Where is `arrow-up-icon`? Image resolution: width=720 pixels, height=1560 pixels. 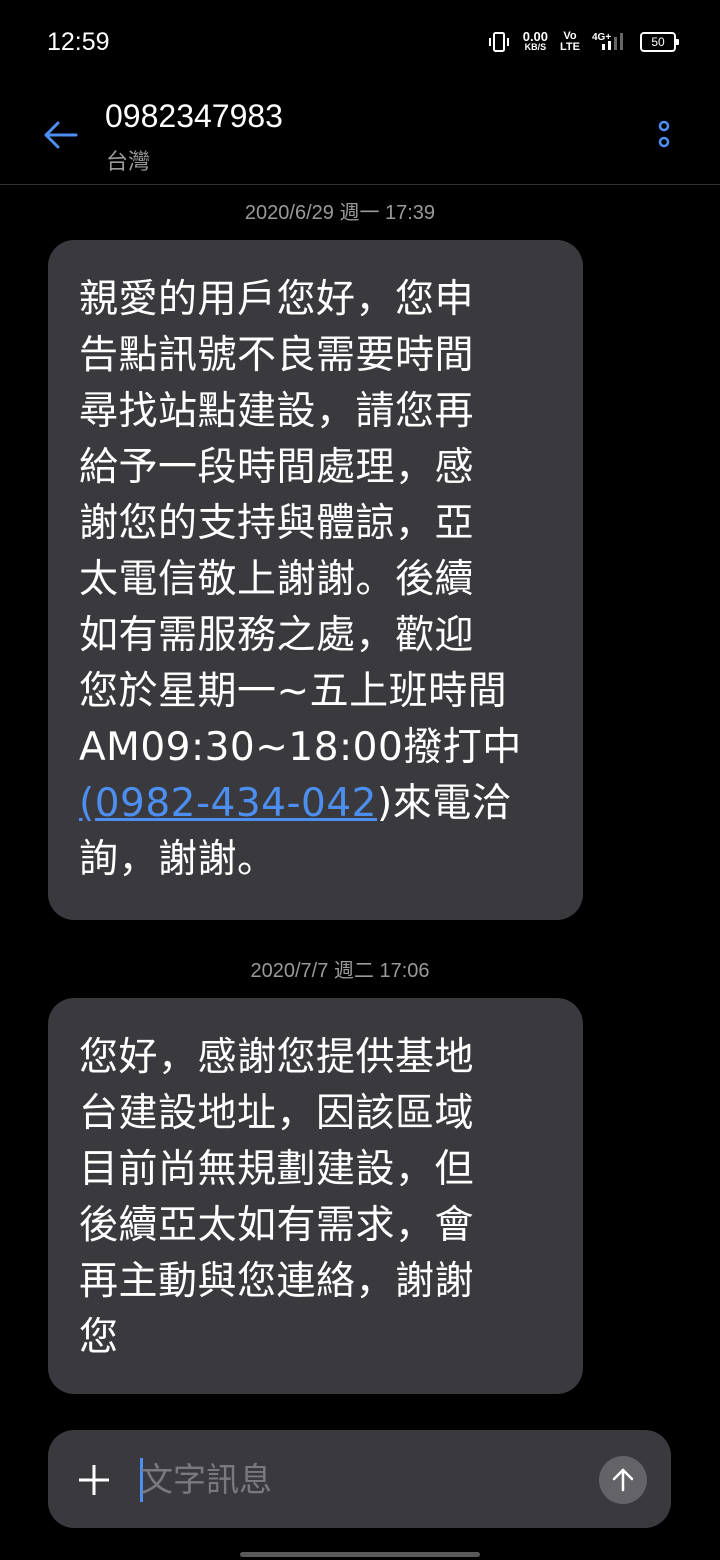
arrow-up-icon is located at coordinates (623, 1480).